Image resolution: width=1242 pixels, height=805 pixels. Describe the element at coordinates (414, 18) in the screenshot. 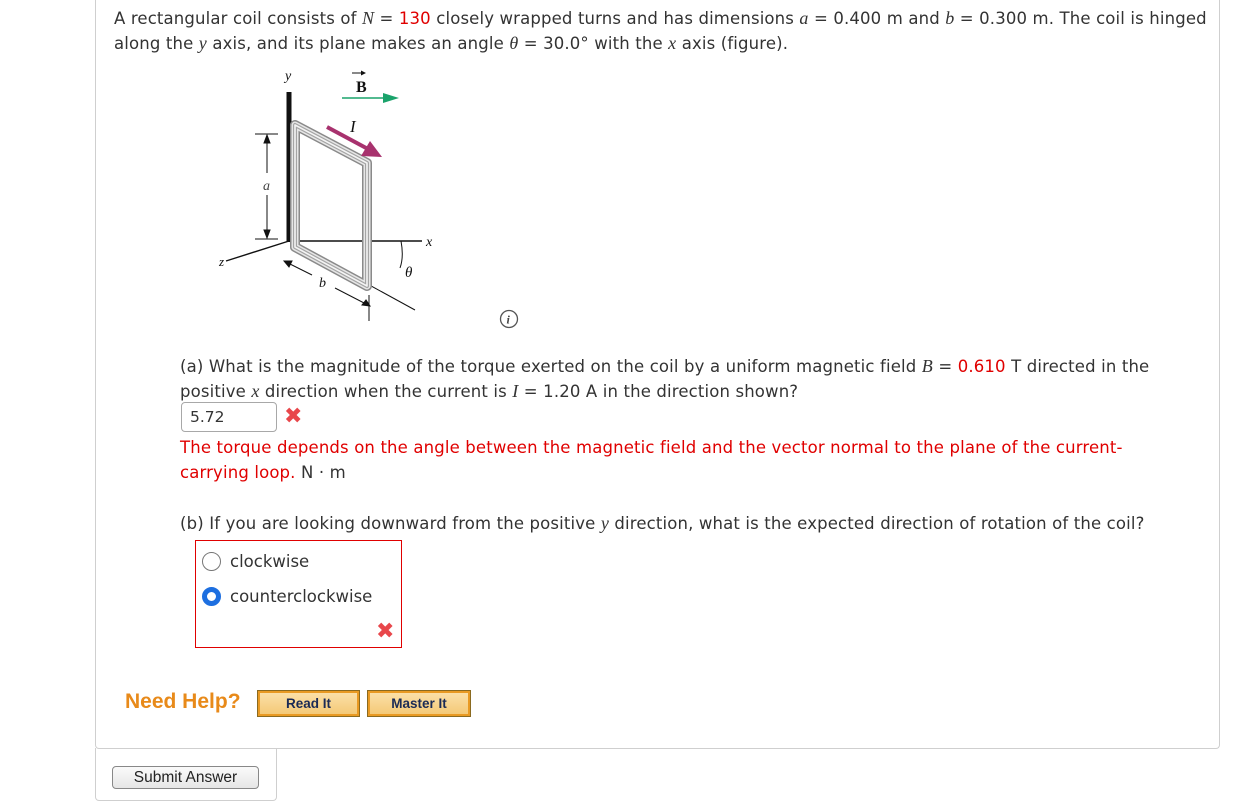

I see `n-value: 130` at that location.